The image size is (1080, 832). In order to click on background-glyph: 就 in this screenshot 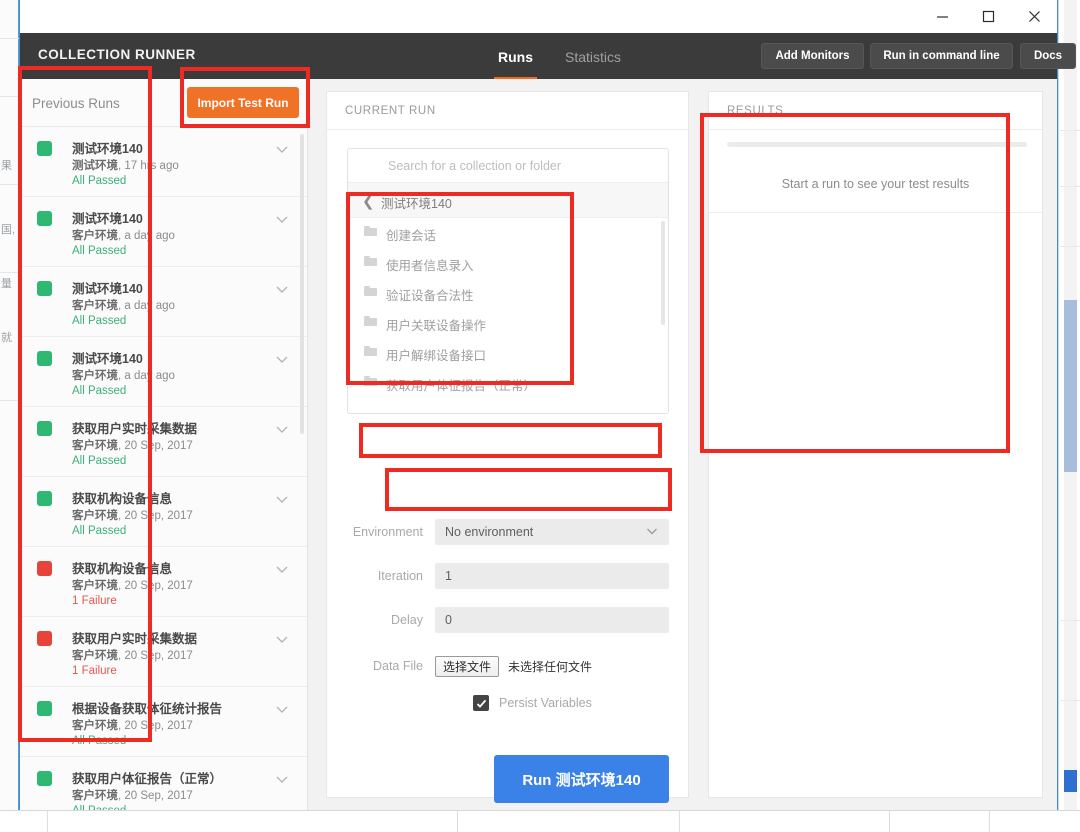, I will do `click(9, 338)`.